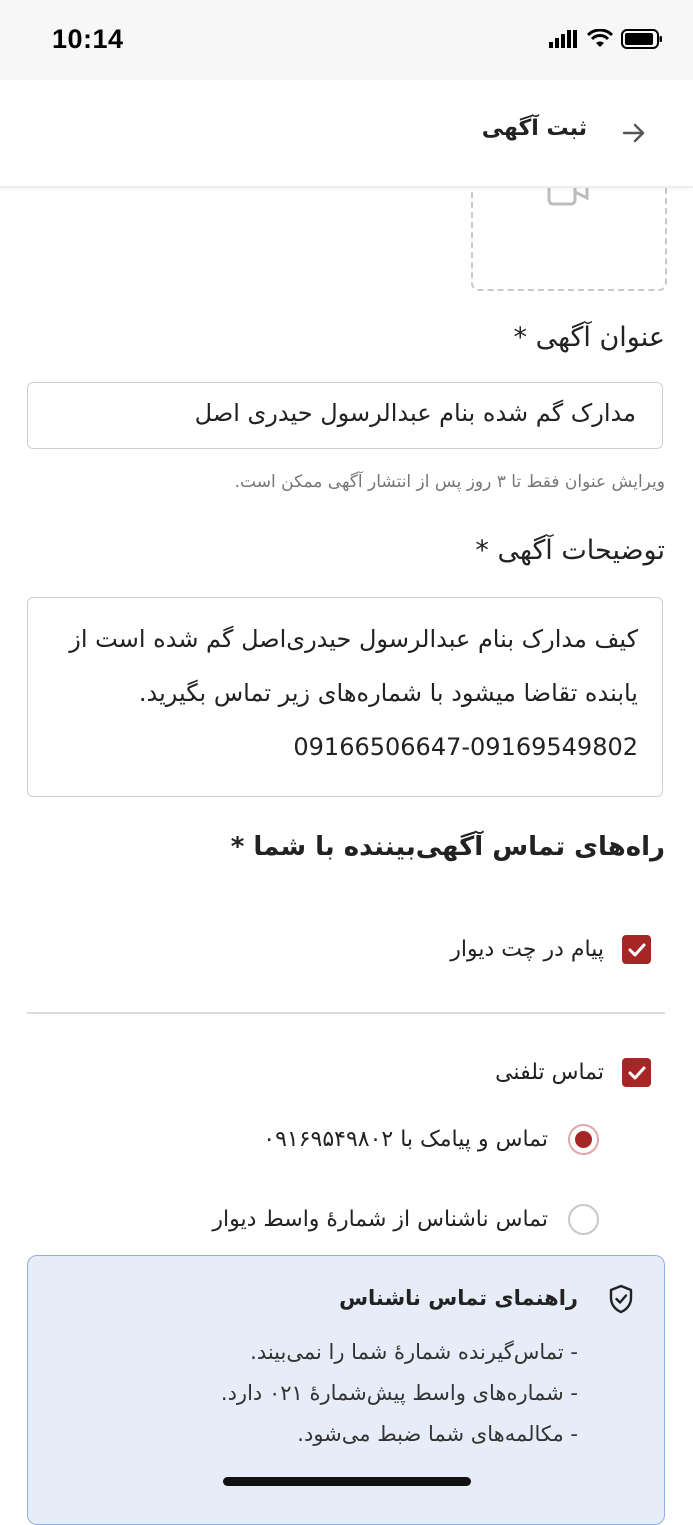 This screenshot has width=693, height=1525. What do you see at coordinates (447, 847) in the screenshot?
I see `contact-methods-heading: راه‌های تماس آگهی‌بیننده با شما *` at bounding box center [447, 847].